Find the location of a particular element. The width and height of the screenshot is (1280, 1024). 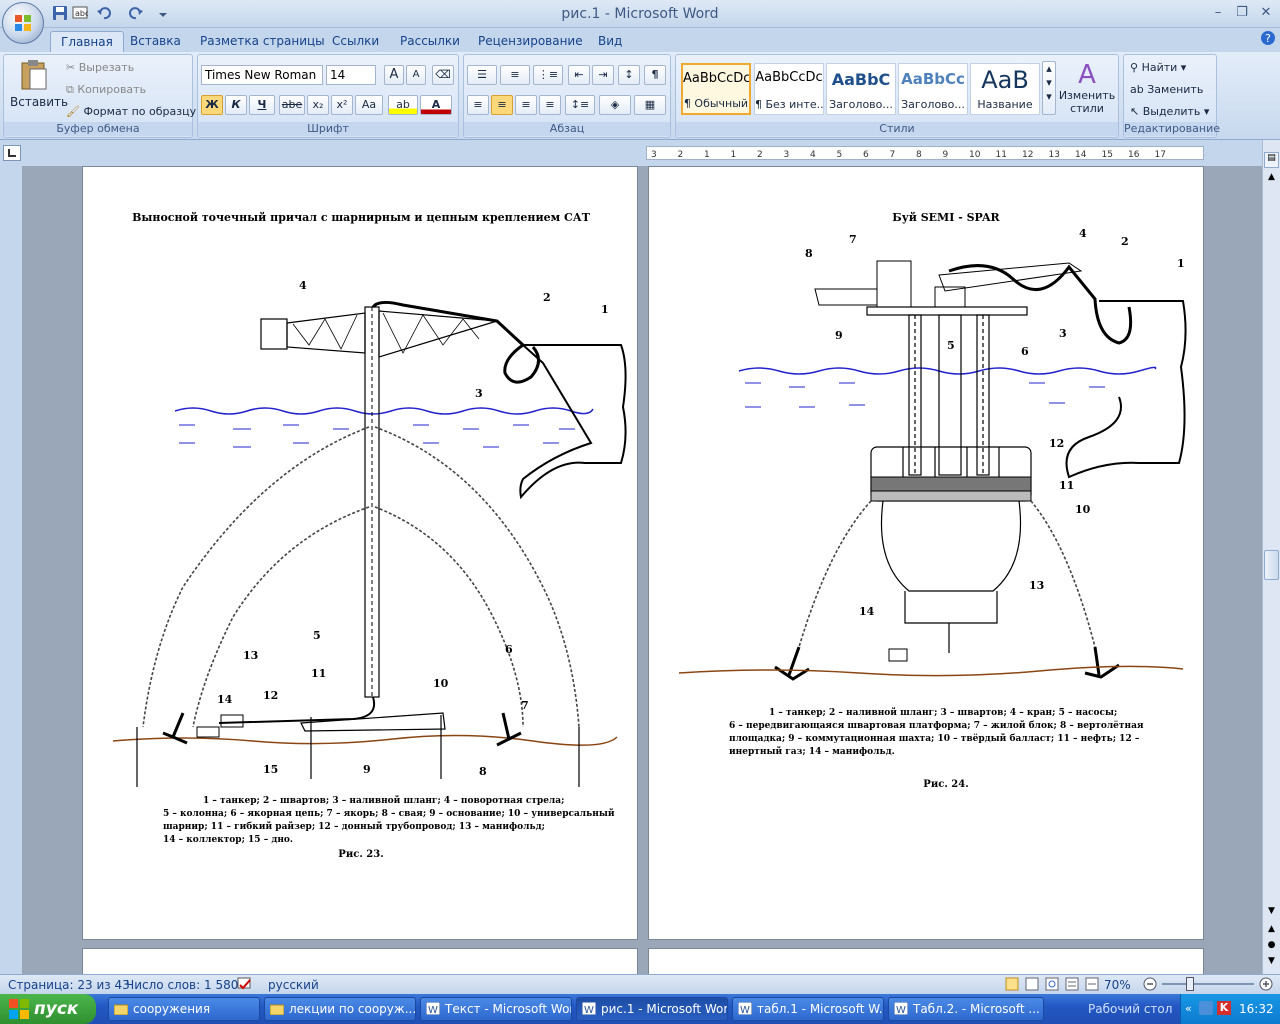

tab-view: Вид is located at coordinates (610, 41).